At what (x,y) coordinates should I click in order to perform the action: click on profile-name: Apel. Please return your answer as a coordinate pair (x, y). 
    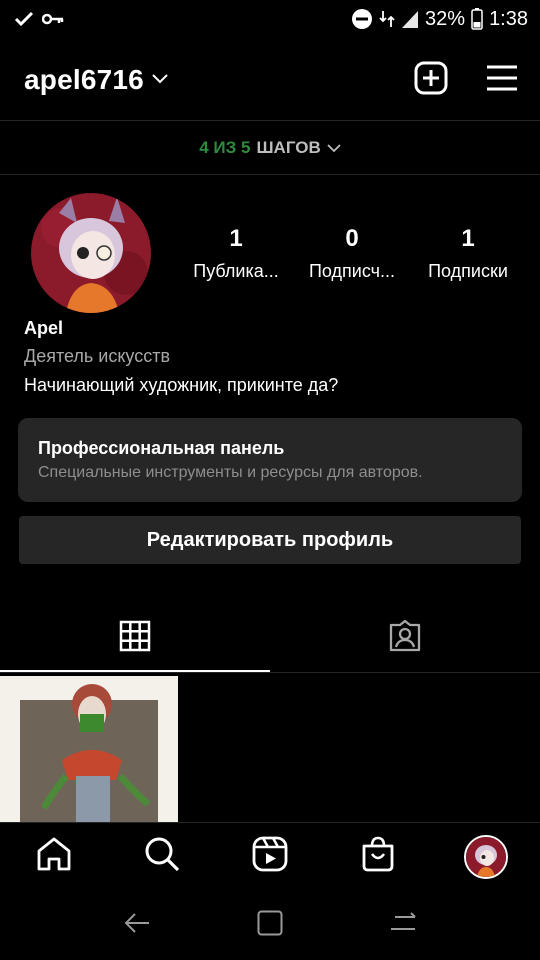
    Looking at the image, I should click on (44, 328).